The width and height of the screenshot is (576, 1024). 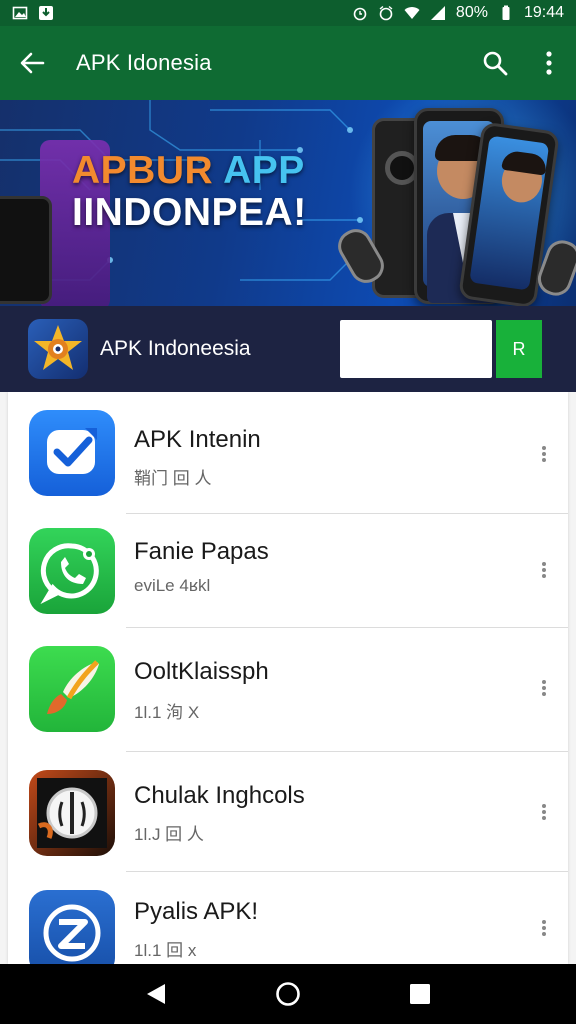 What do you see at coordinates (144, 62) in the screenshot?
I see `app-title: APK Idonesia` at bounding box center [144, 62].